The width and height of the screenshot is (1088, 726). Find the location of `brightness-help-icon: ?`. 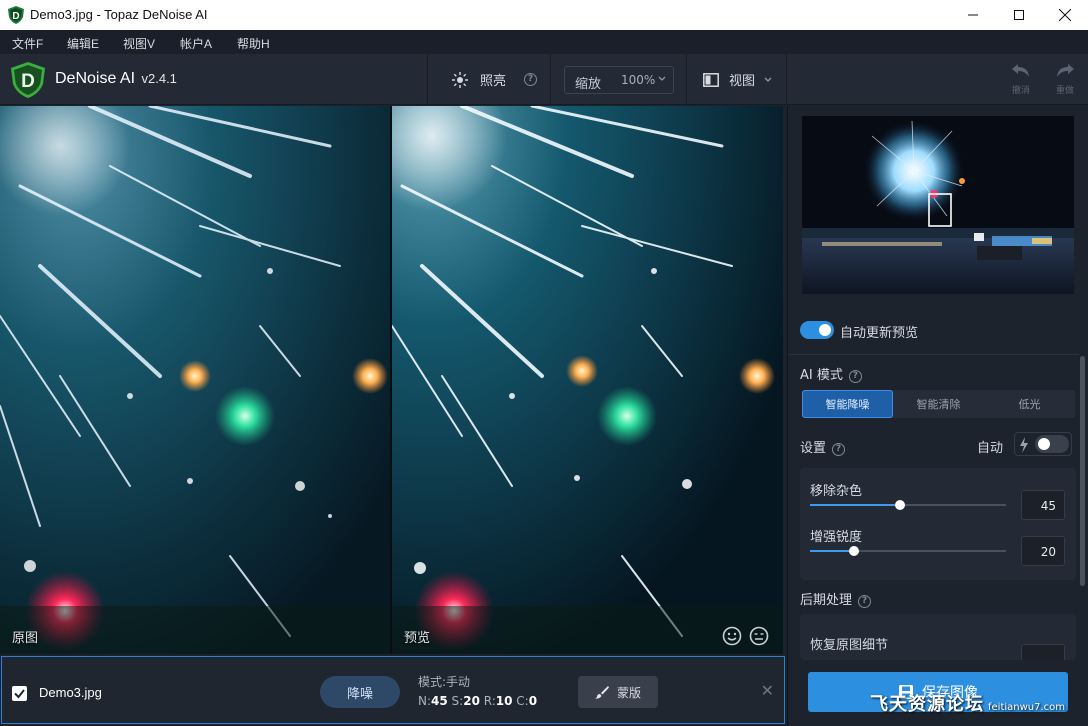

brightness-help-icon: ? is located at coordinates (530, 79).